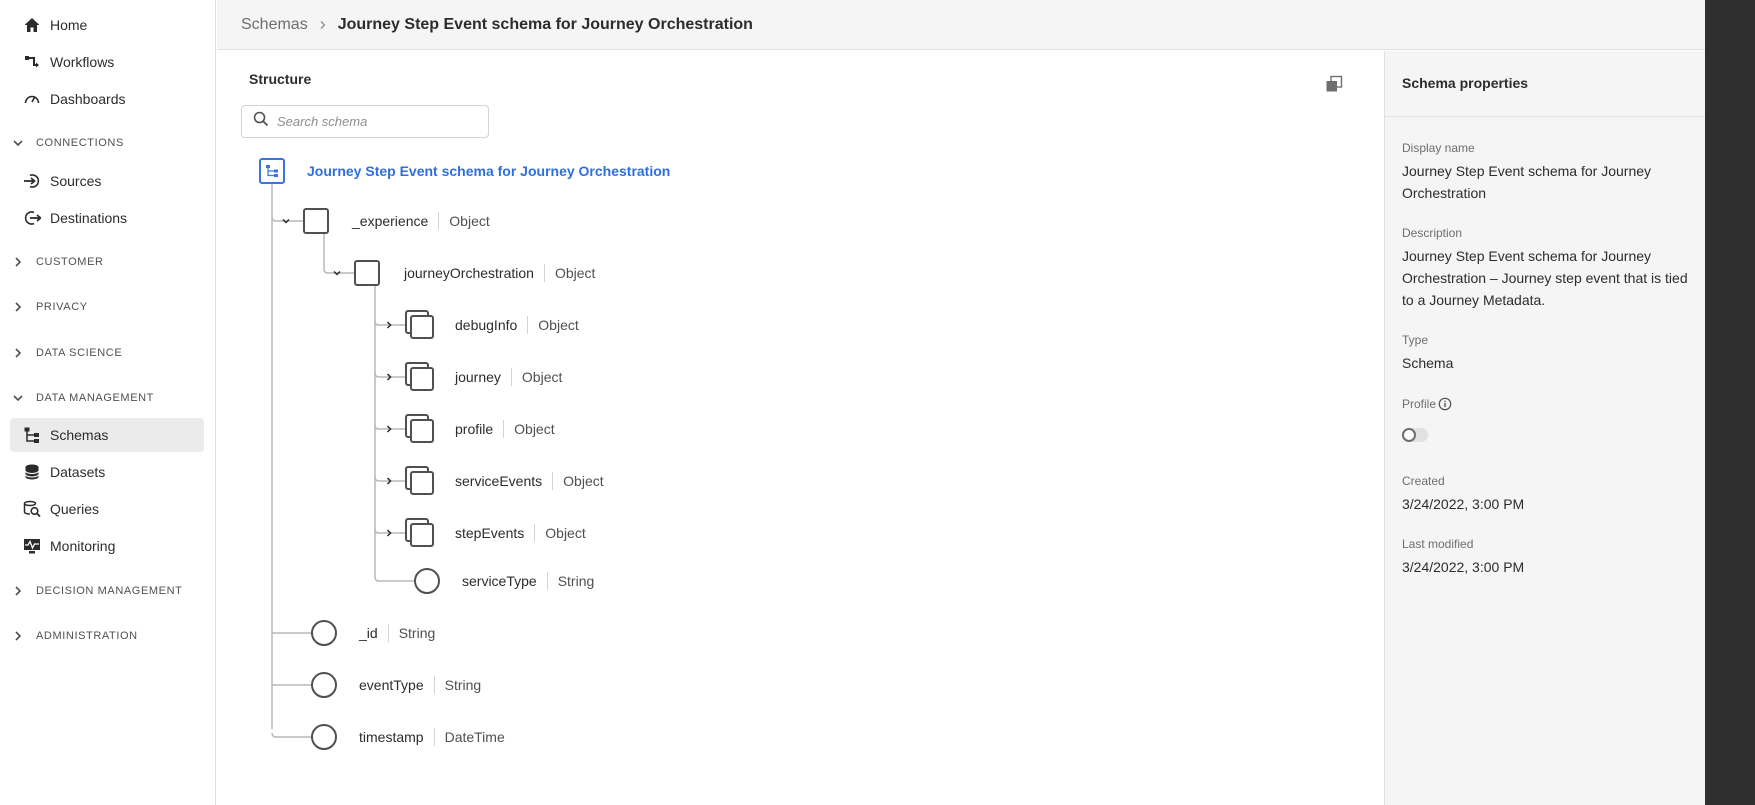  I want to click on description-label: Description, so click(1432, 233).